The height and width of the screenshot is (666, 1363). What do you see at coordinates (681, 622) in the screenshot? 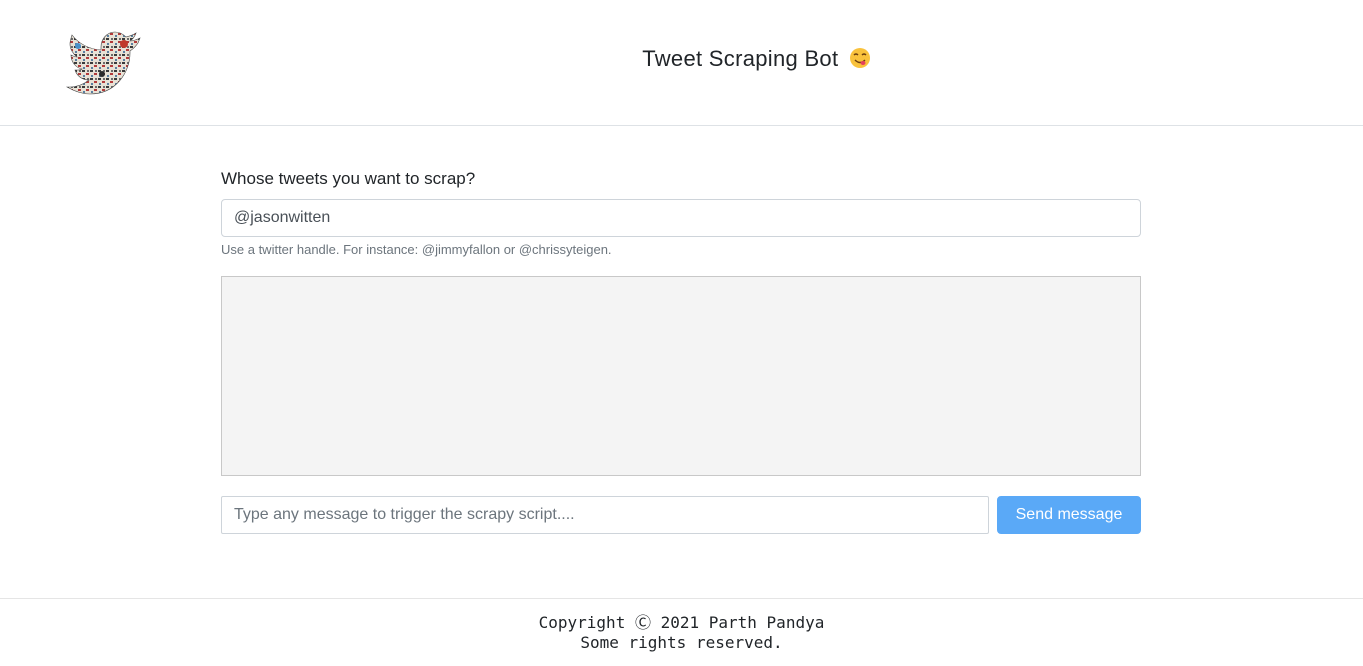
I see `copyright-text: Copyright Ⓒ 2021 Parth Pandya` at bounding box center [681, 622].